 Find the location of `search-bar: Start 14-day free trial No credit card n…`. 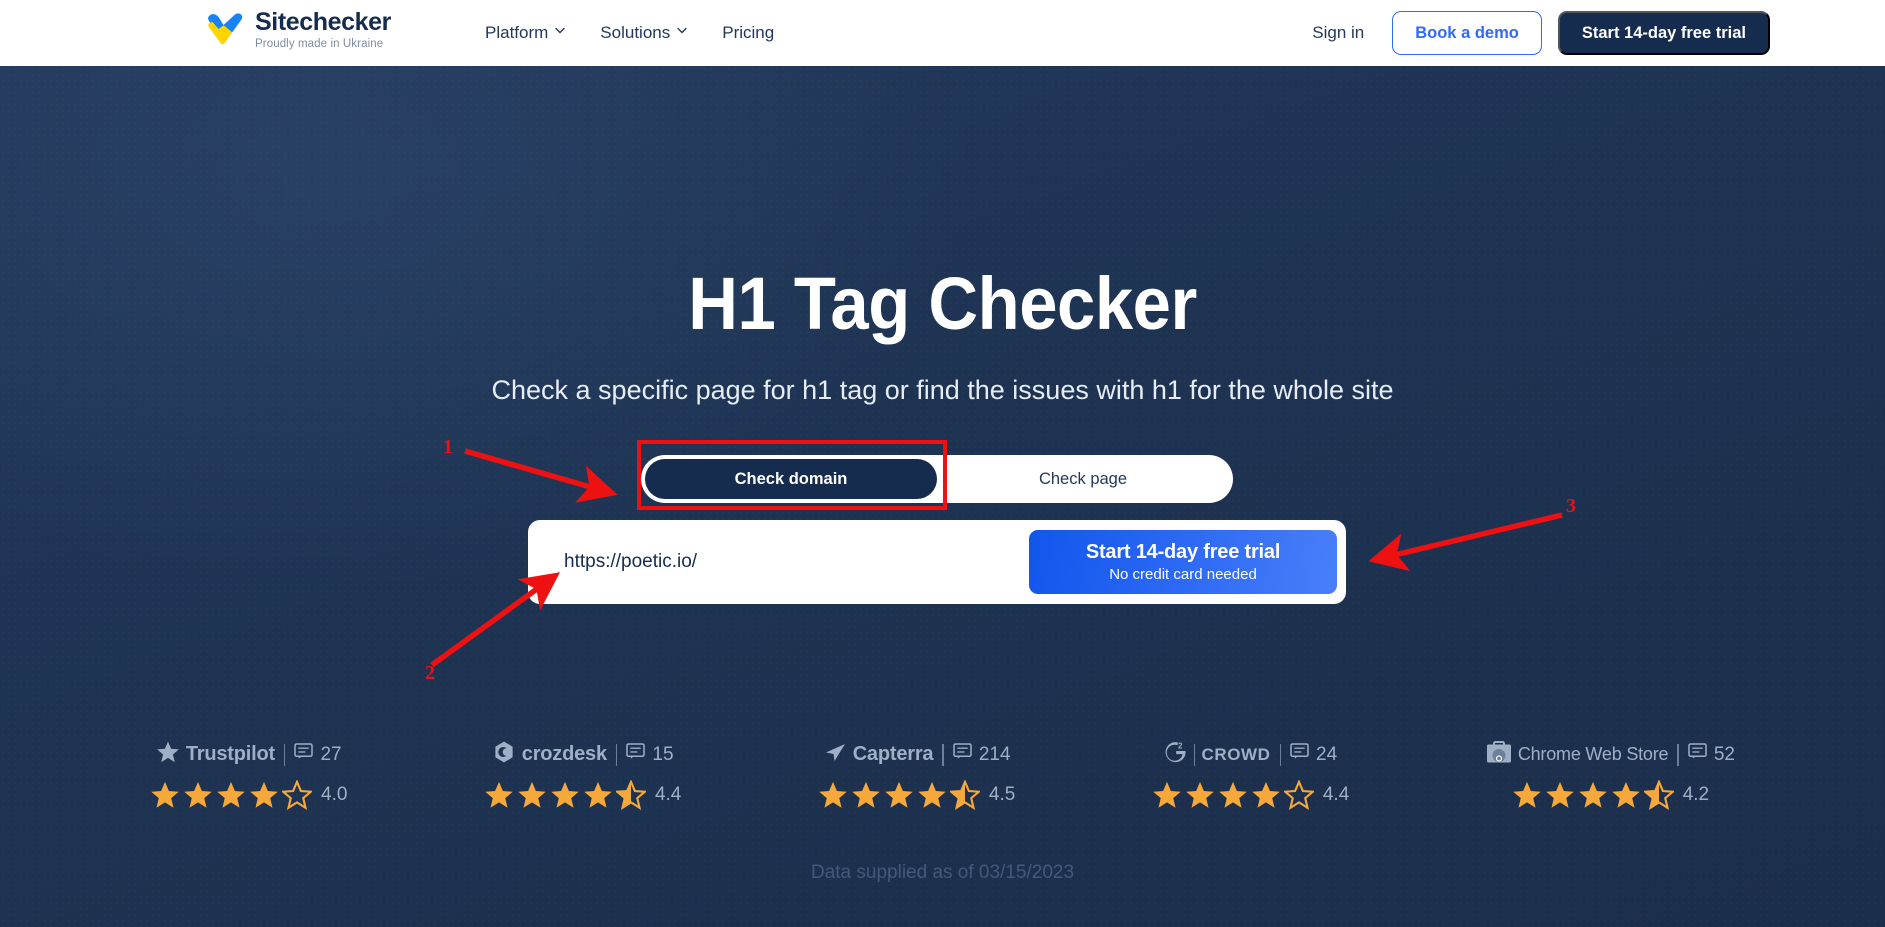

search-bar: Start 14-day free trial No credit card n… is located at coordinates (937, 562).